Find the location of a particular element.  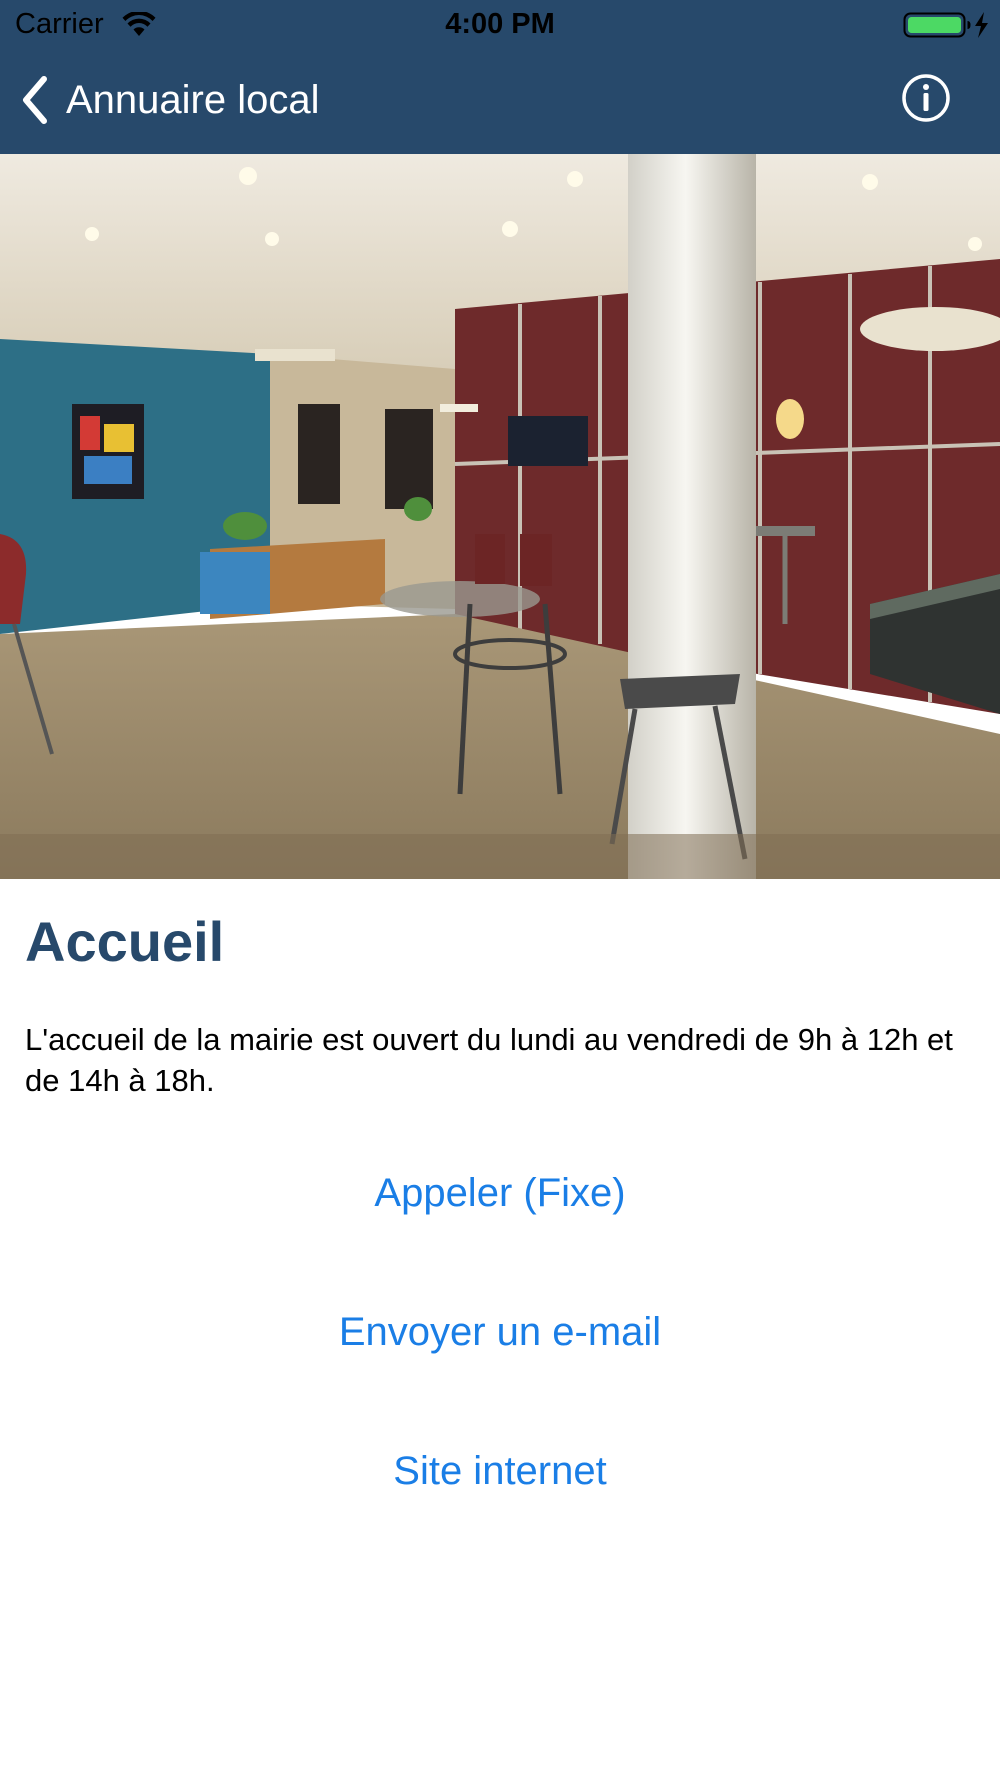

status-time: 4:00 PM is located at coordinates (500, 24).